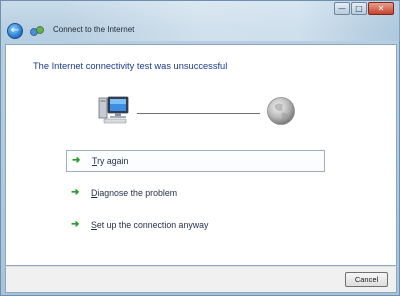 This screenshot has height=296, width=400. I want to click on maximize-icon: □, so click(359, 8).